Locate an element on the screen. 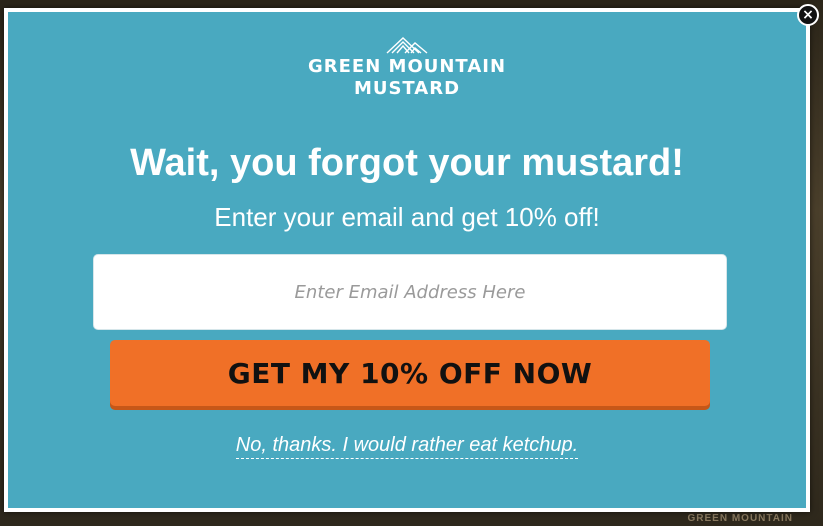  popup-headline: Wait, you forgot your mustard! is located at coordinates (407, 163).